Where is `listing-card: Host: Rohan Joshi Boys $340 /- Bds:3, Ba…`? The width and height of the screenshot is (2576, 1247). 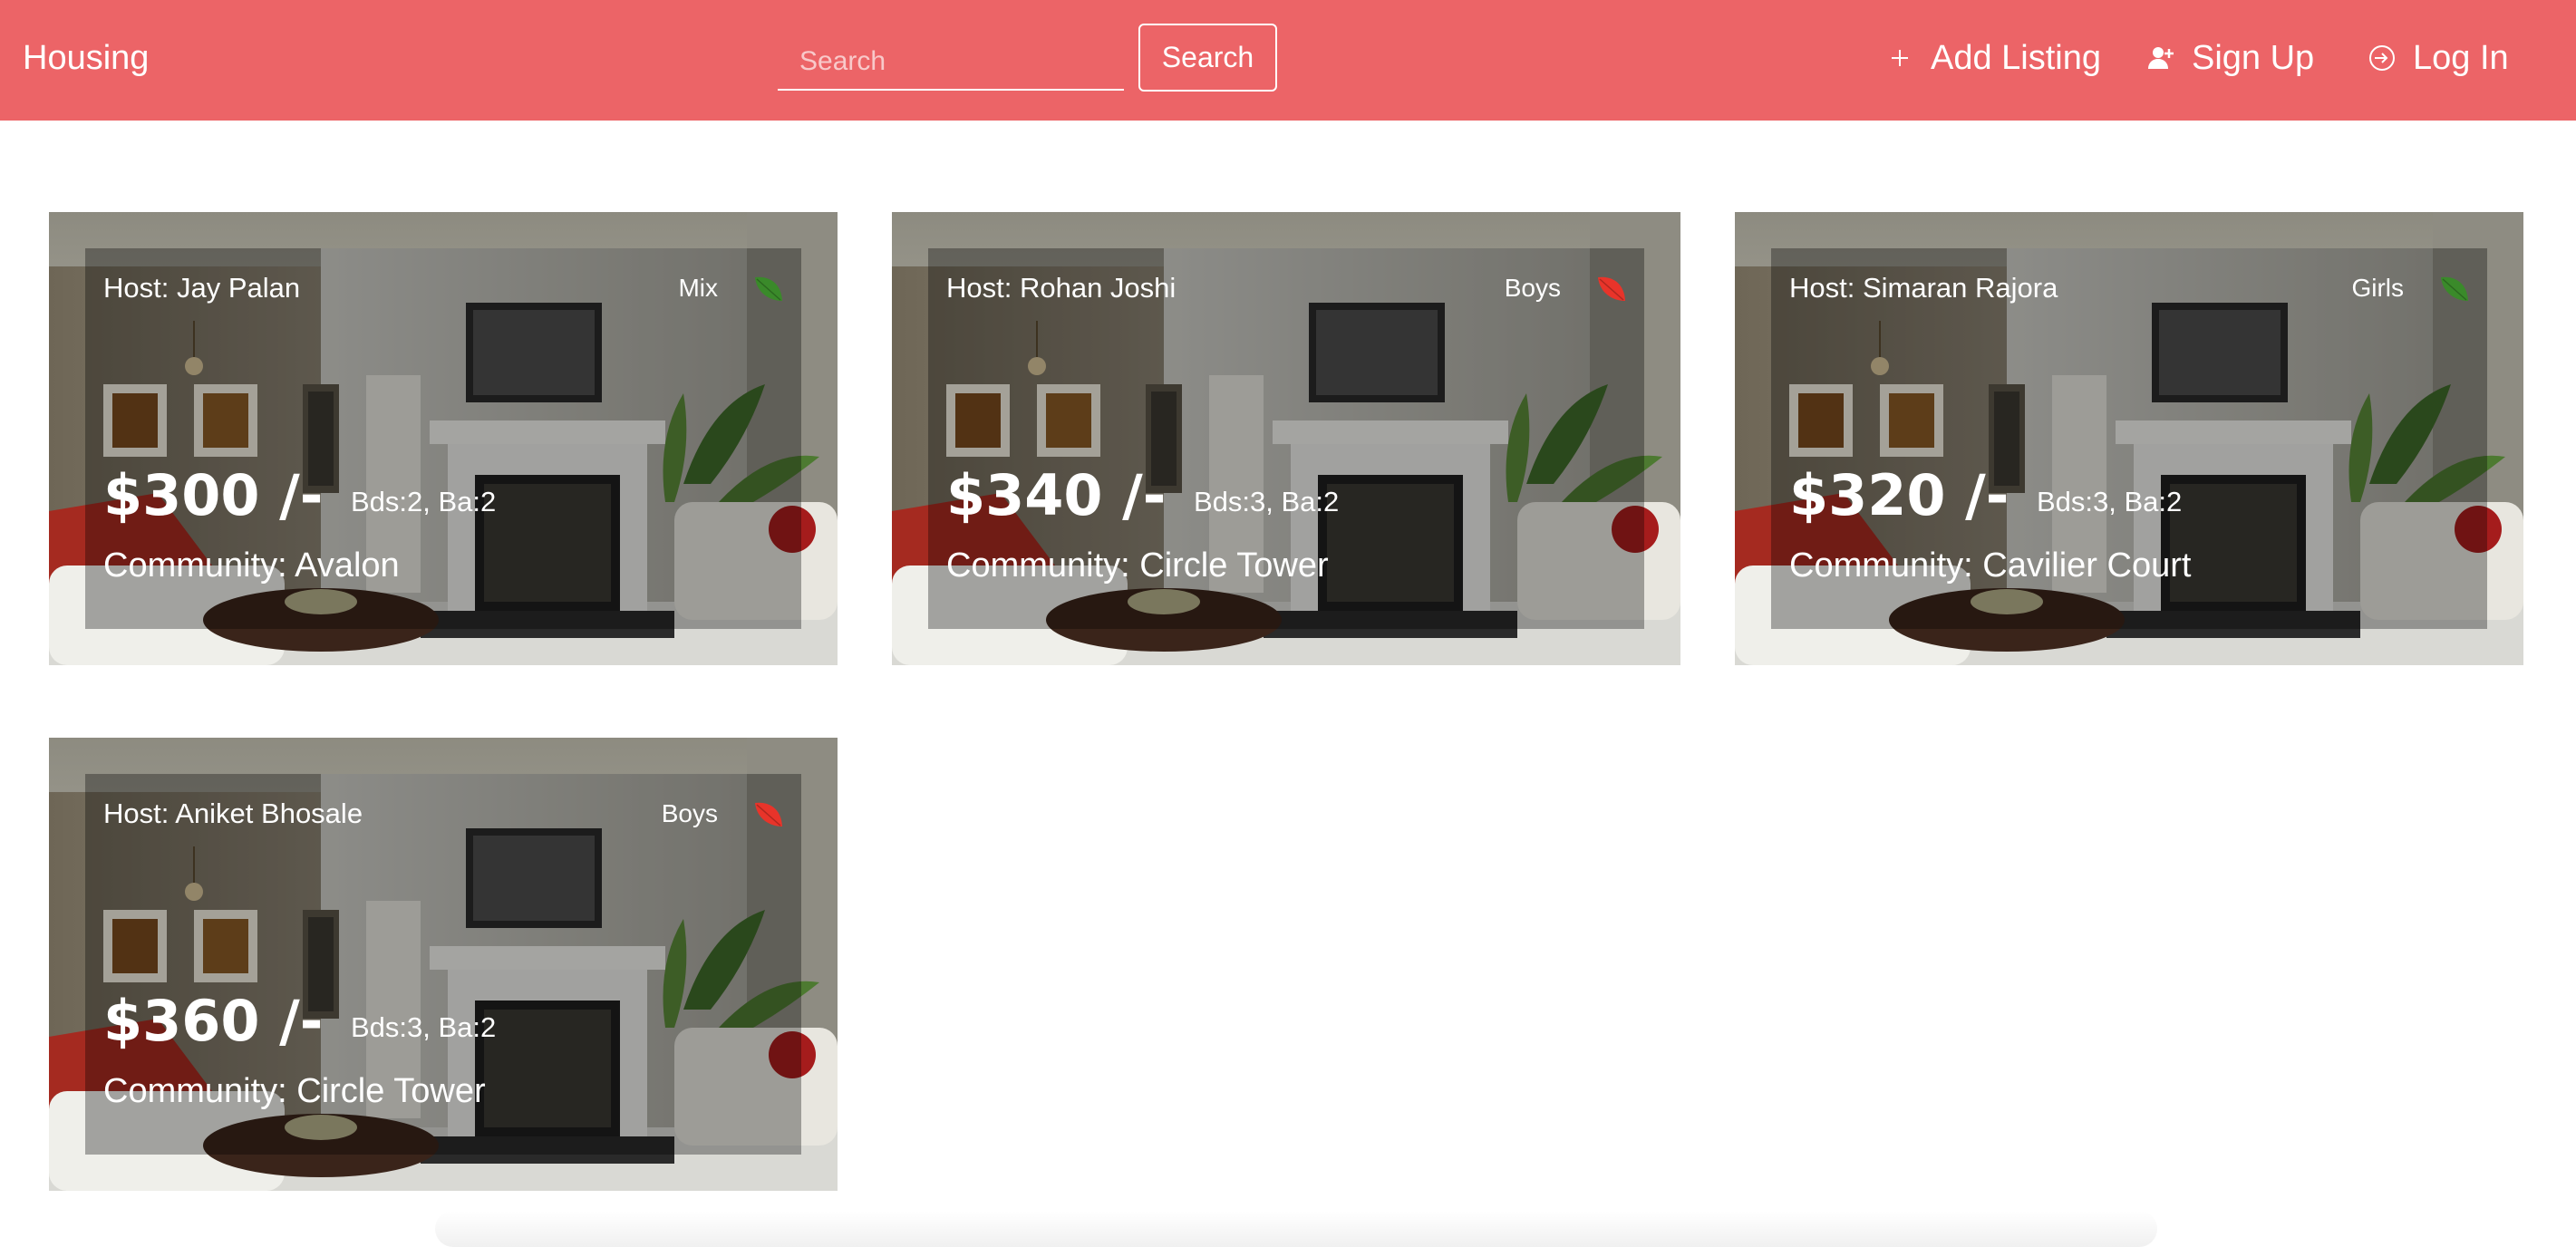 listing-card: Host: Rohan Joshi Boys $340 /- Bds:3, Ba… is located at coordinates (1286, 438).